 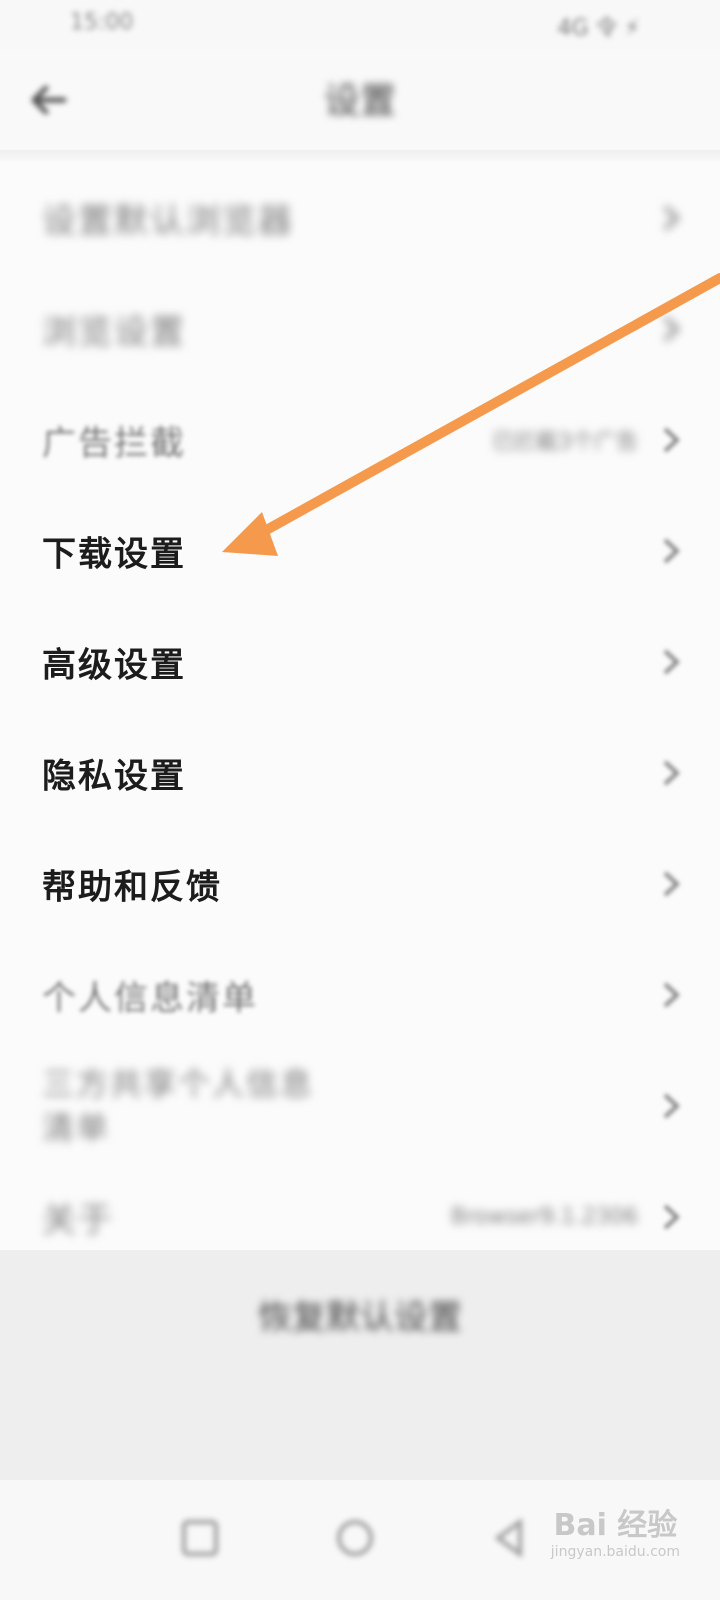 What do you see at coordinates (615, 1525) in the screenshot?
I see `watermark-text: Bai 经验` at bounding box center [615, 1525].